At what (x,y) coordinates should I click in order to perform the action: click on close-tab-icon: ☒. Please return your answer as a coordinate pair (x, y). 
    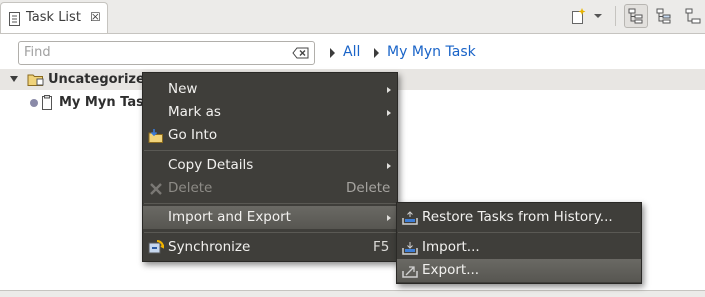
    Looking at the image, I should click on (95, 17).